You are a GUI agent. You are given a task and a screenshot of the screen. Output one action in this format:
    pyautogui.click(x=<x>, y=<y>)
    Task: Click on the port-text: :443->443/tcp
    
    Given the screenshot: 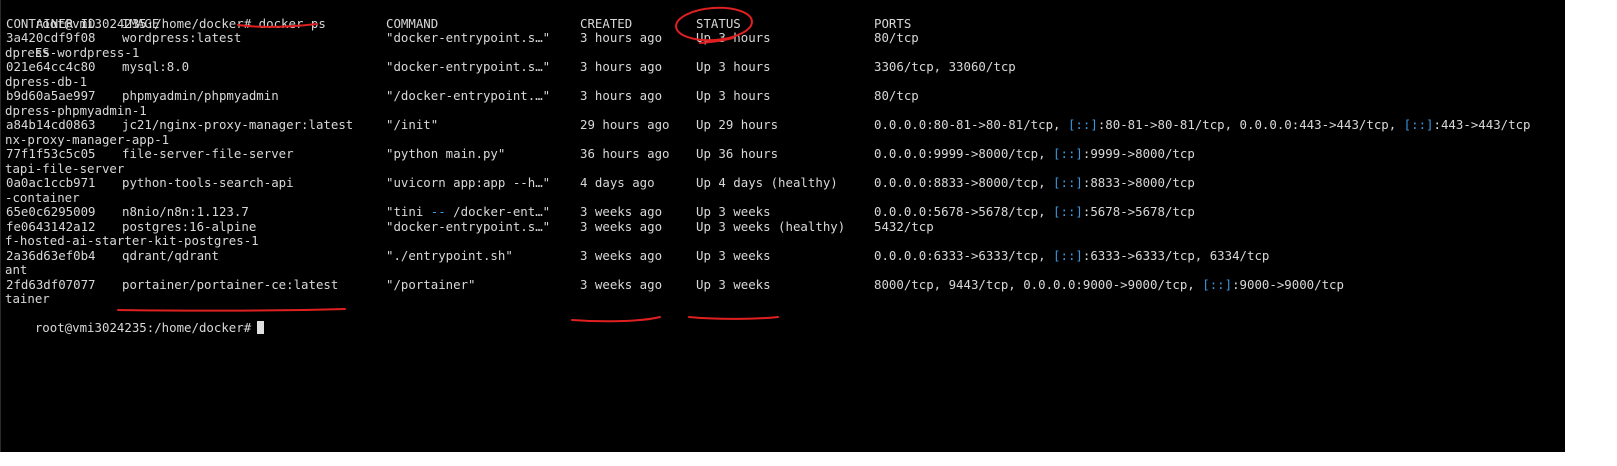 What is the action you would take?
    pyautogui.click(x=1482, y=124)
    